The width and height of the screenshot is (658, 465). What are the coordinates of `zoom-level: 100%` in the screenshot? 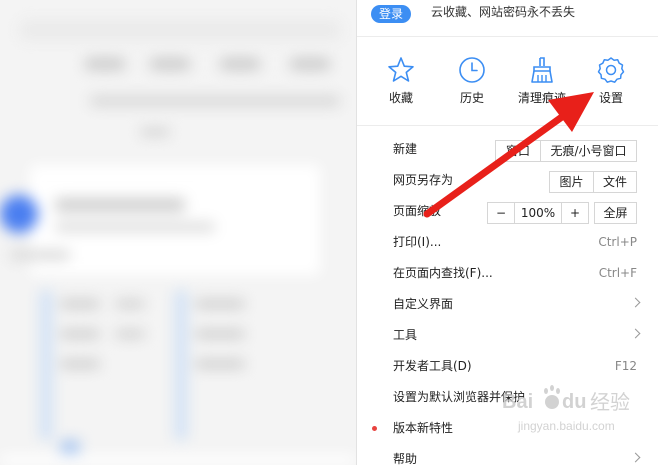 It's located at (538, 213).